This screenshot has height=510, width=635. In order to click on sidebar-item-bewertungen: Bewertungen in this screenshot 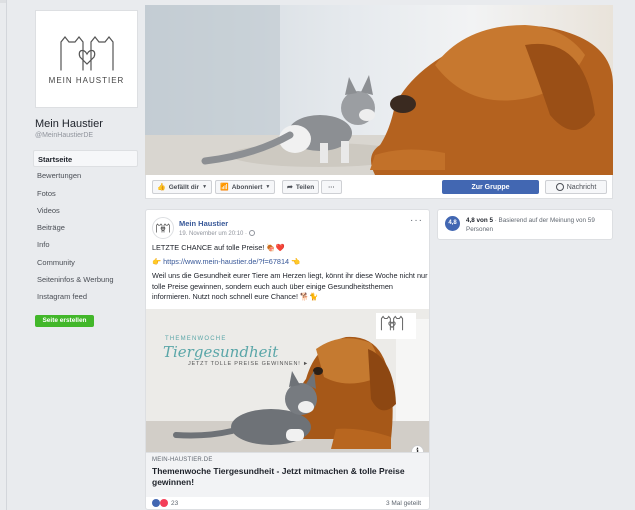, I will do `click(85, 175)`.